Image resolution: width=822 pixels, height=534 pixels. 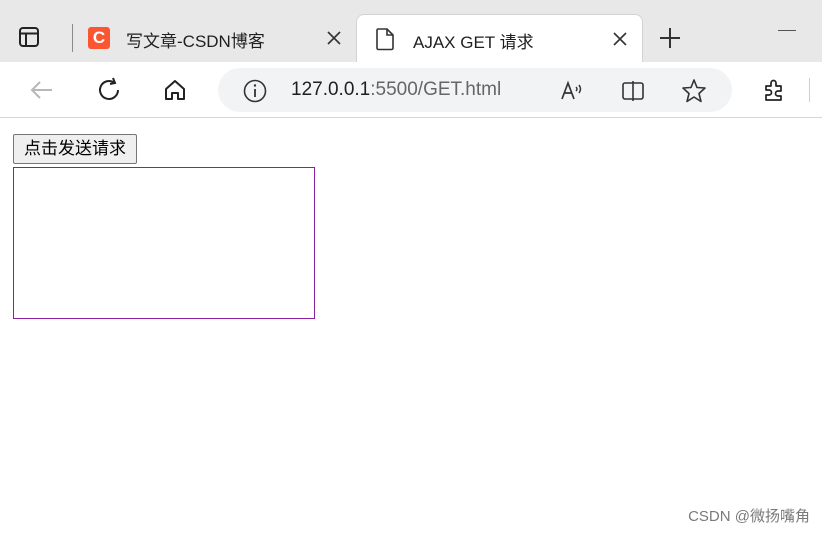 What do you see at coordinates (572, 91) in the screenshot?
I see `read-aloud-icon` at bounding box center [572, 91].